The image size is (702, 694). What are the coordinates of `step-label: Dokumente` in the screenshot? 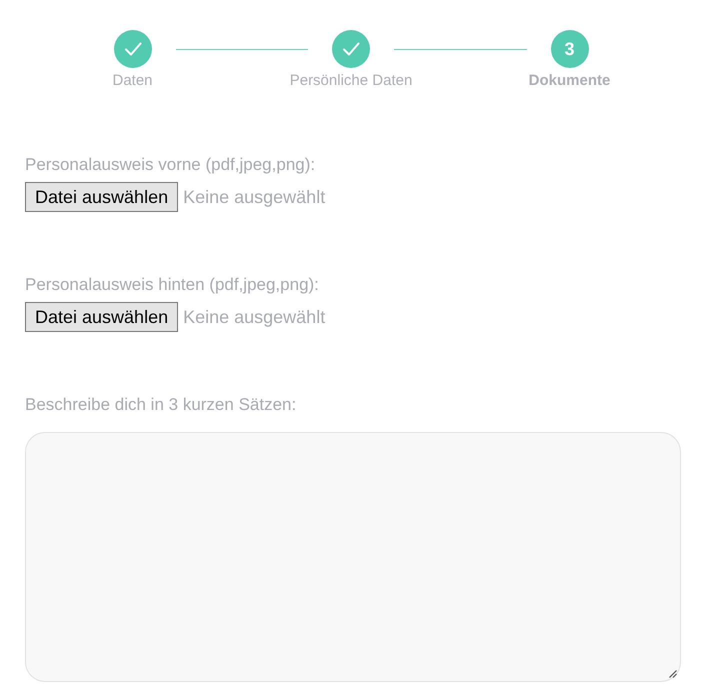 It's located at (569, 81).